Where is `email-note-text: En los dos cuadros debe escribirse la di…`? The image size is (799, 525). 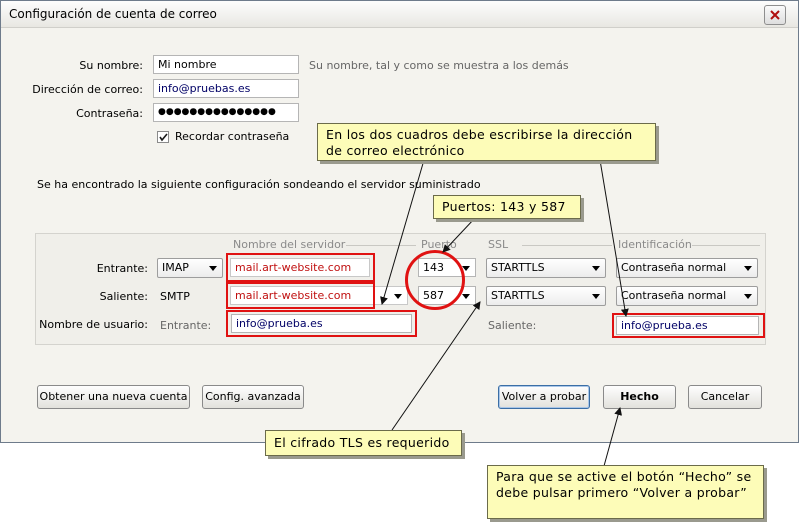
email-note-text: En los dos cuadros debe escribirse la di… is located at coordinates (479, 142).